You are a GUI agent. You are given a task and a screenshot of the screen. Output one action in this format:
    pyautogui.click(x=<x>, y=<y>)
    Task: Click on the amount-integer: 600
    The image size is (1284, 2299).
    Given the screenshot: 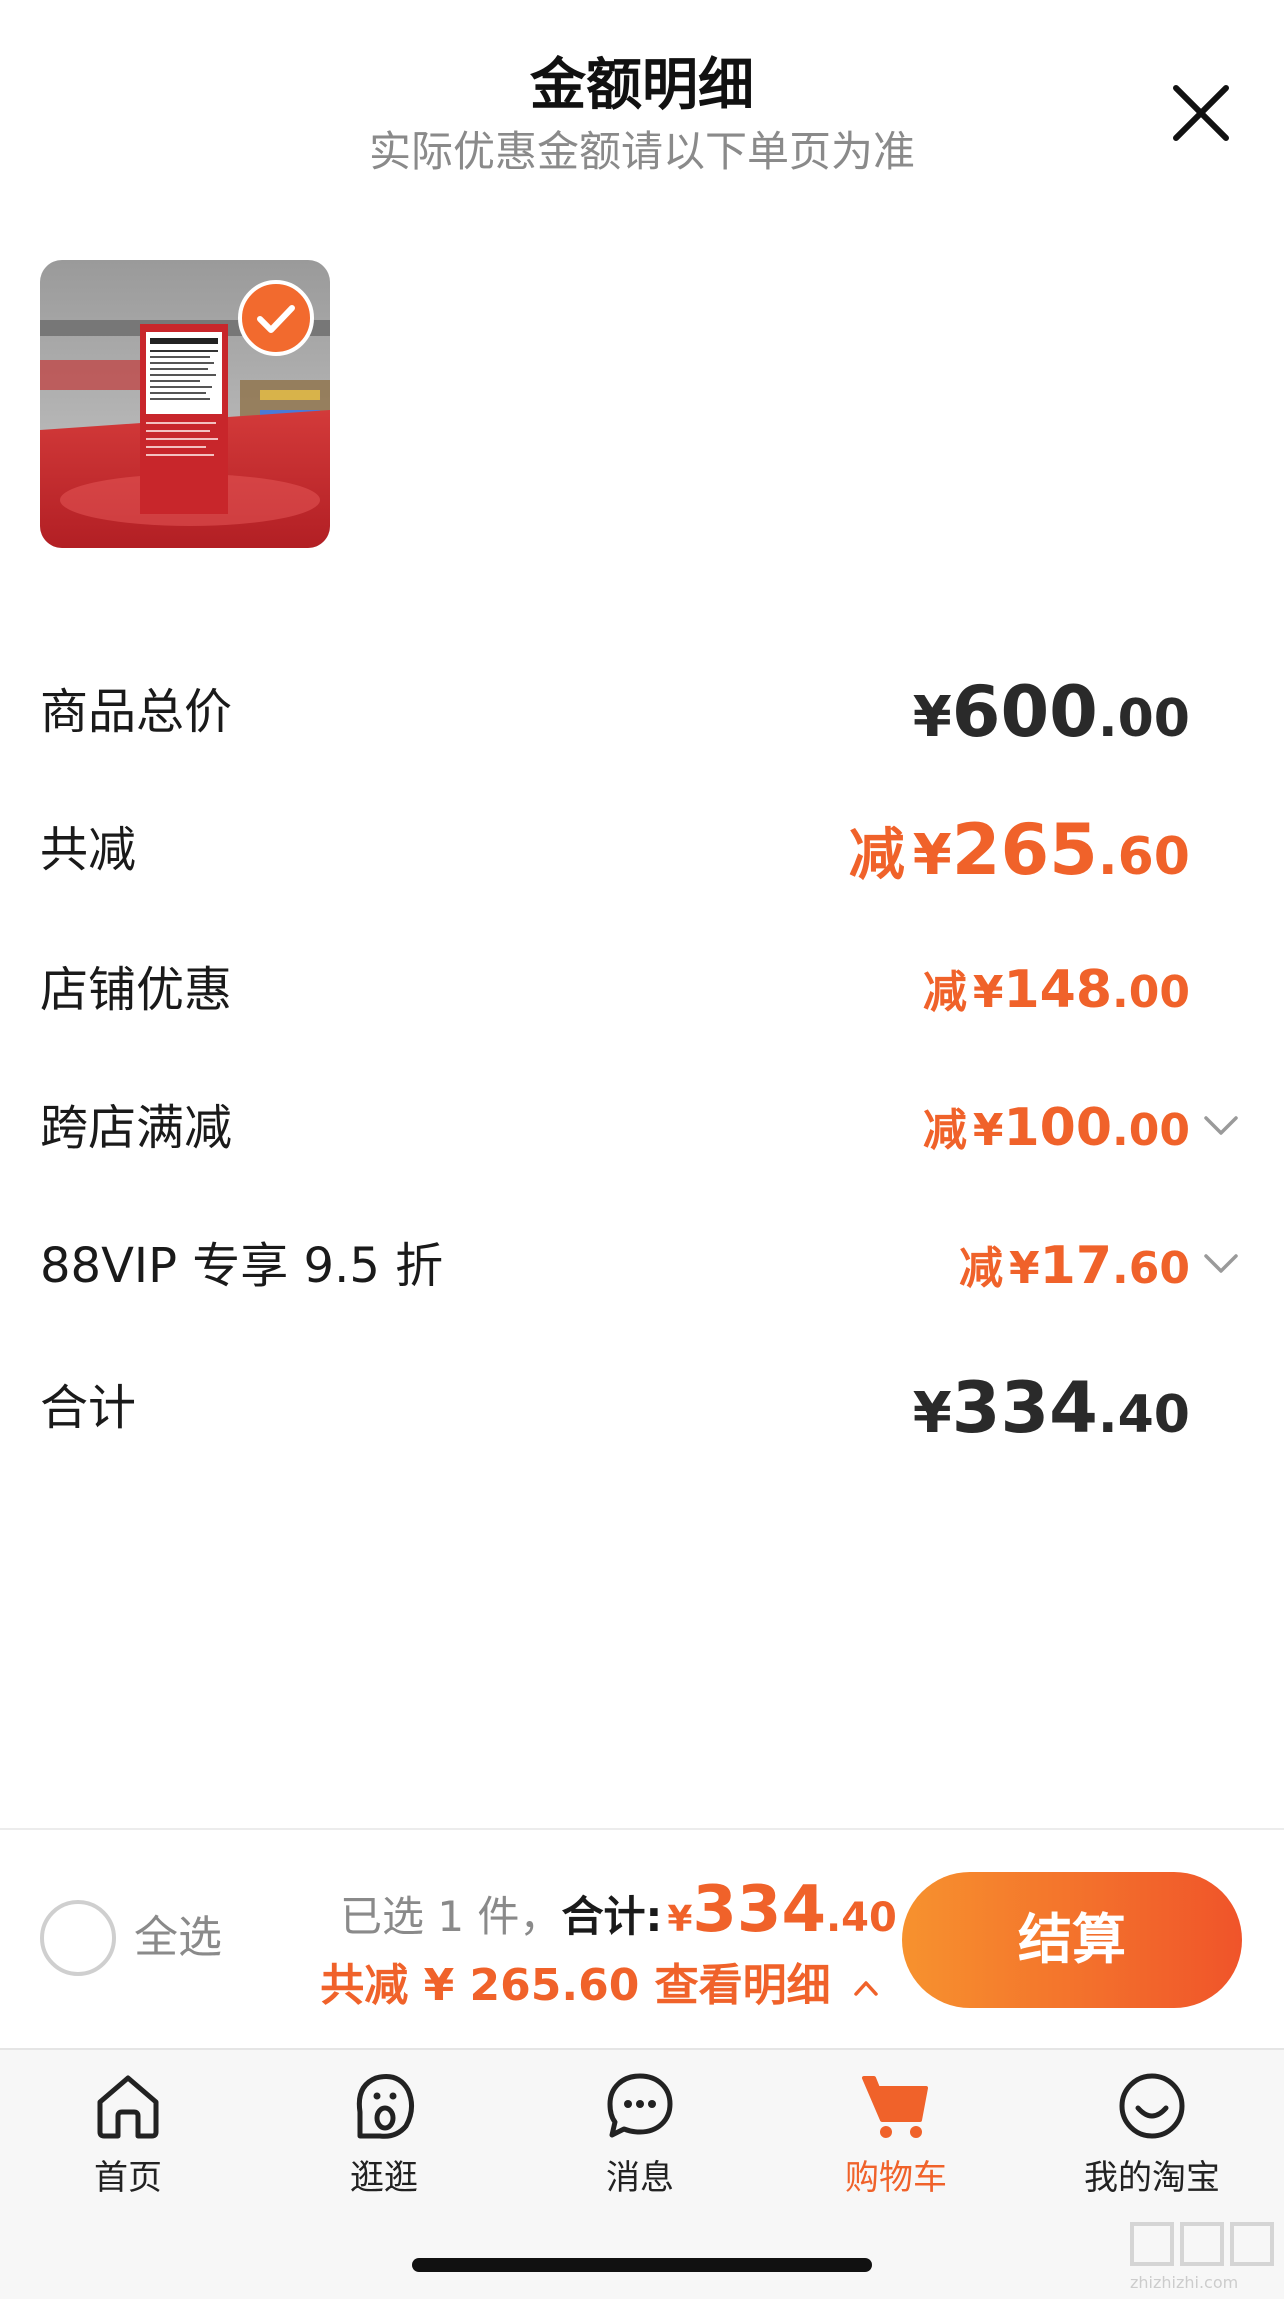 What is the action you would take?
    pyautogui.click(x=1024, y=712)
    